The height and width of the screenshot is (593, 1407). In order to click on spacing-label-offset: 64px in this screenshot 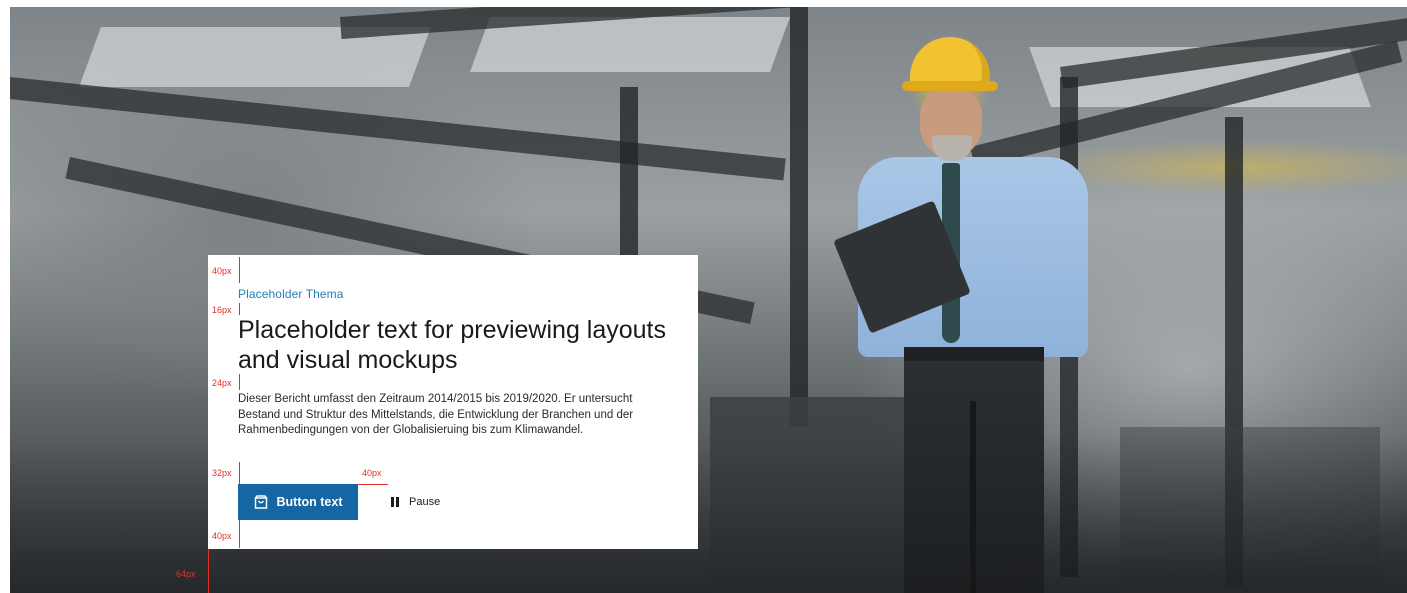, I will do `click(186, 574)`.